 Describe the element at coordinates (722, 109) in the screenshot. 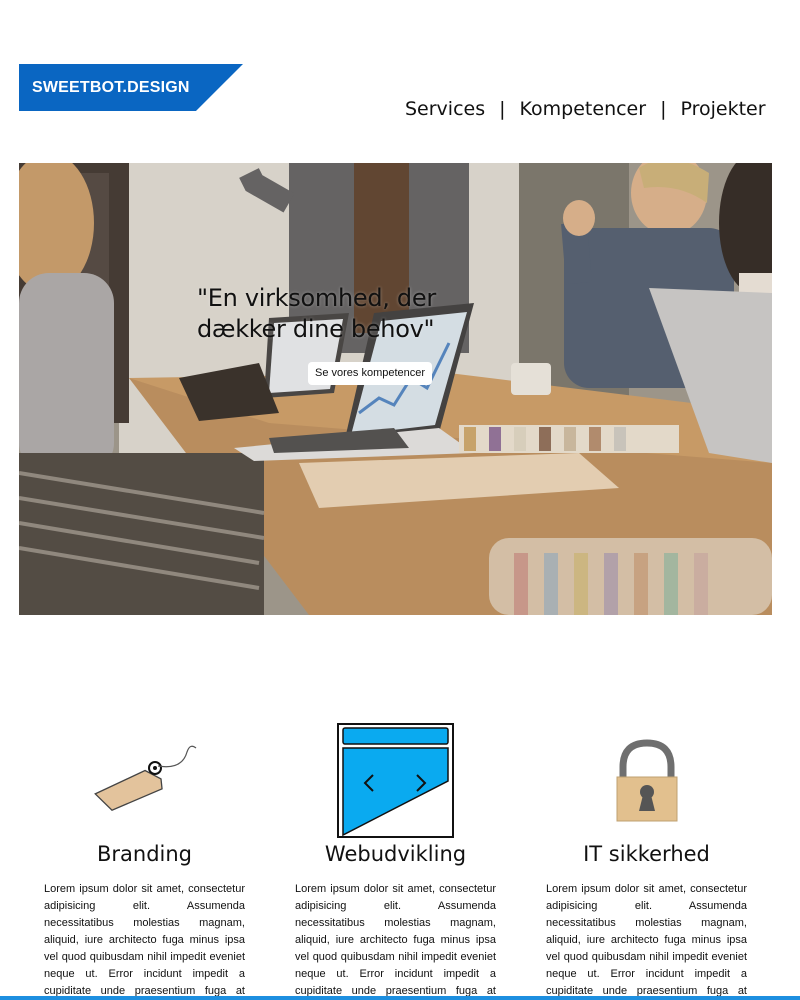

I see `nav-link-projekter: Projekter` at that location.